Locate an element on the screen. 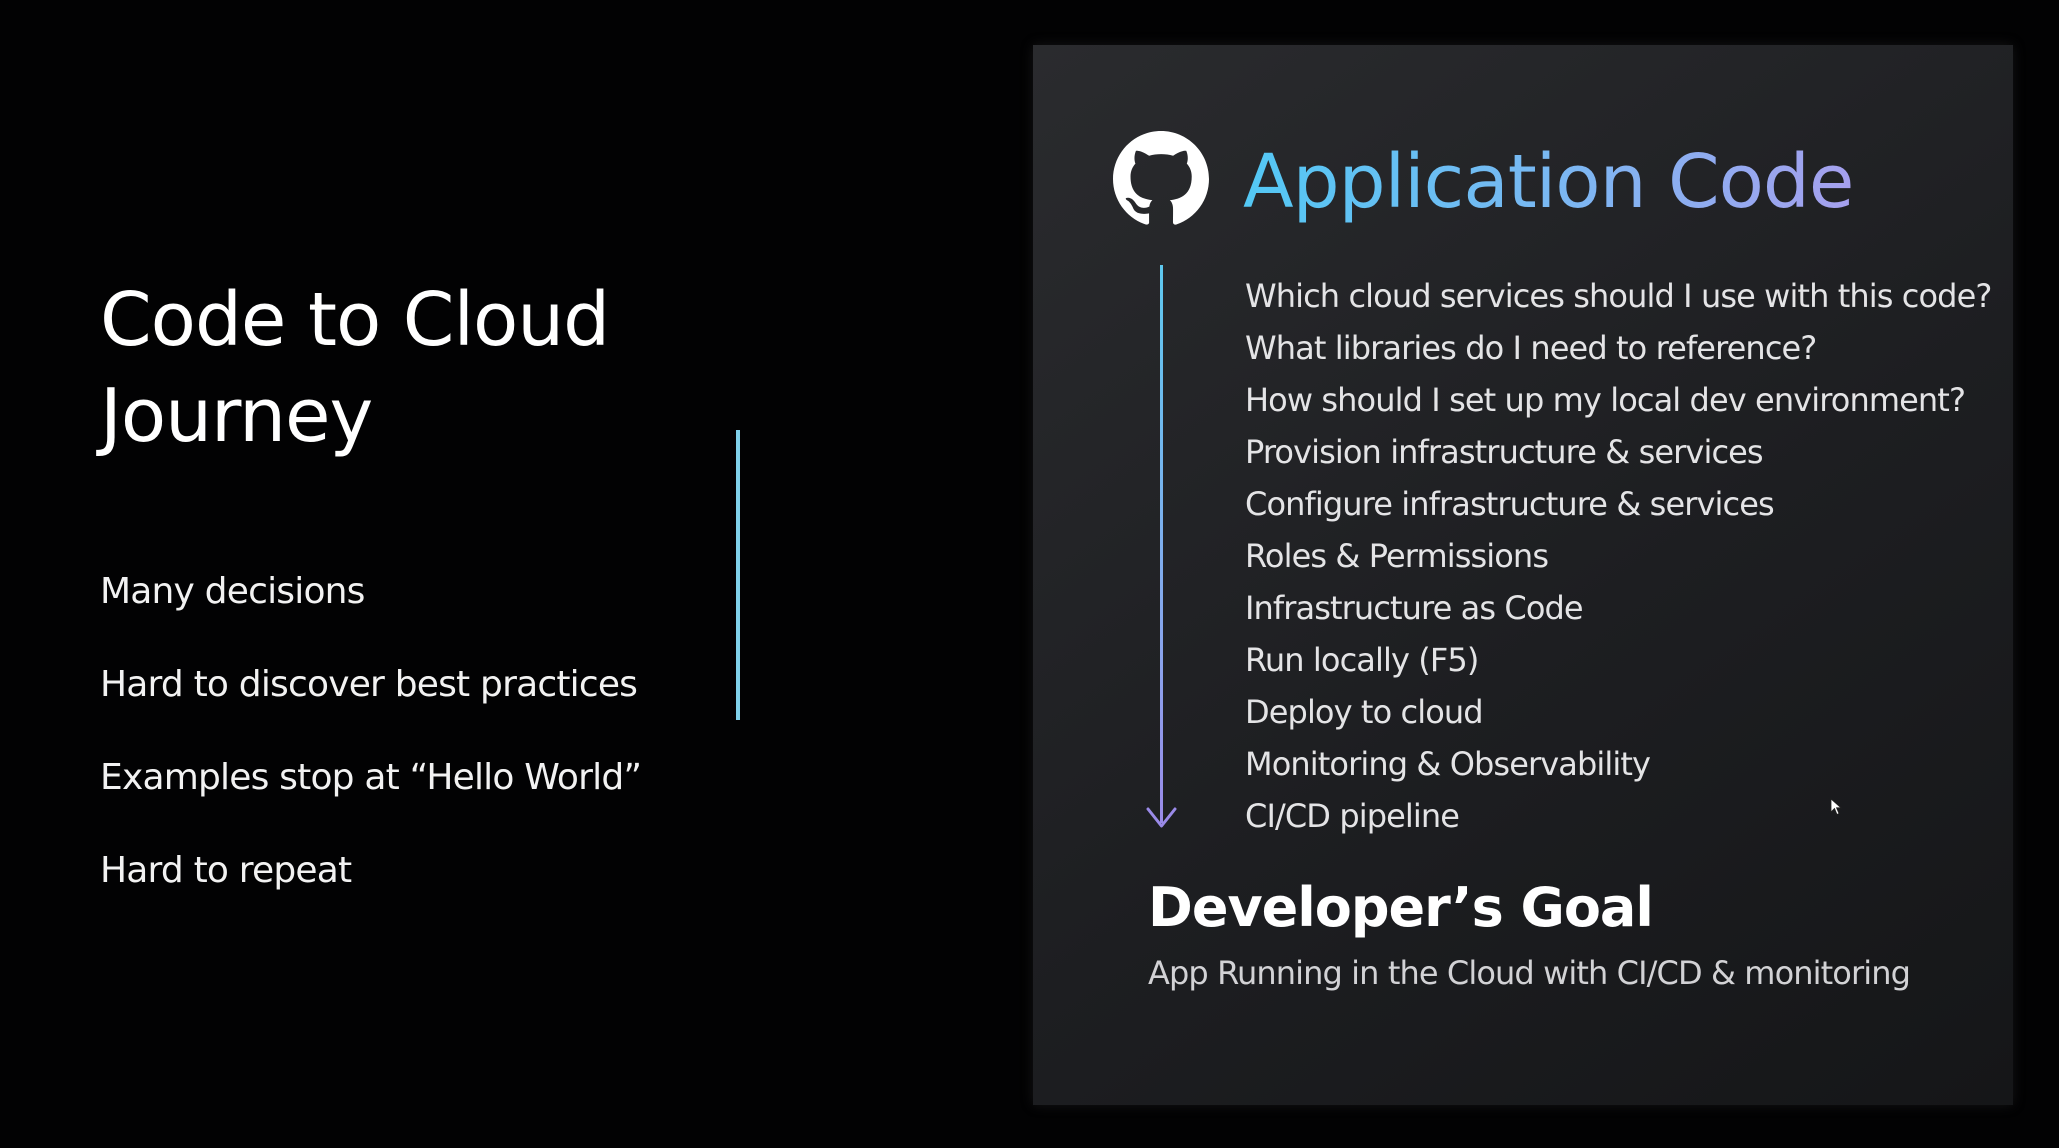 The height and width of the screenshot is (1148, 2059). developer-goal-title: Developer’s Goal is located at coordinates (1401, 907).